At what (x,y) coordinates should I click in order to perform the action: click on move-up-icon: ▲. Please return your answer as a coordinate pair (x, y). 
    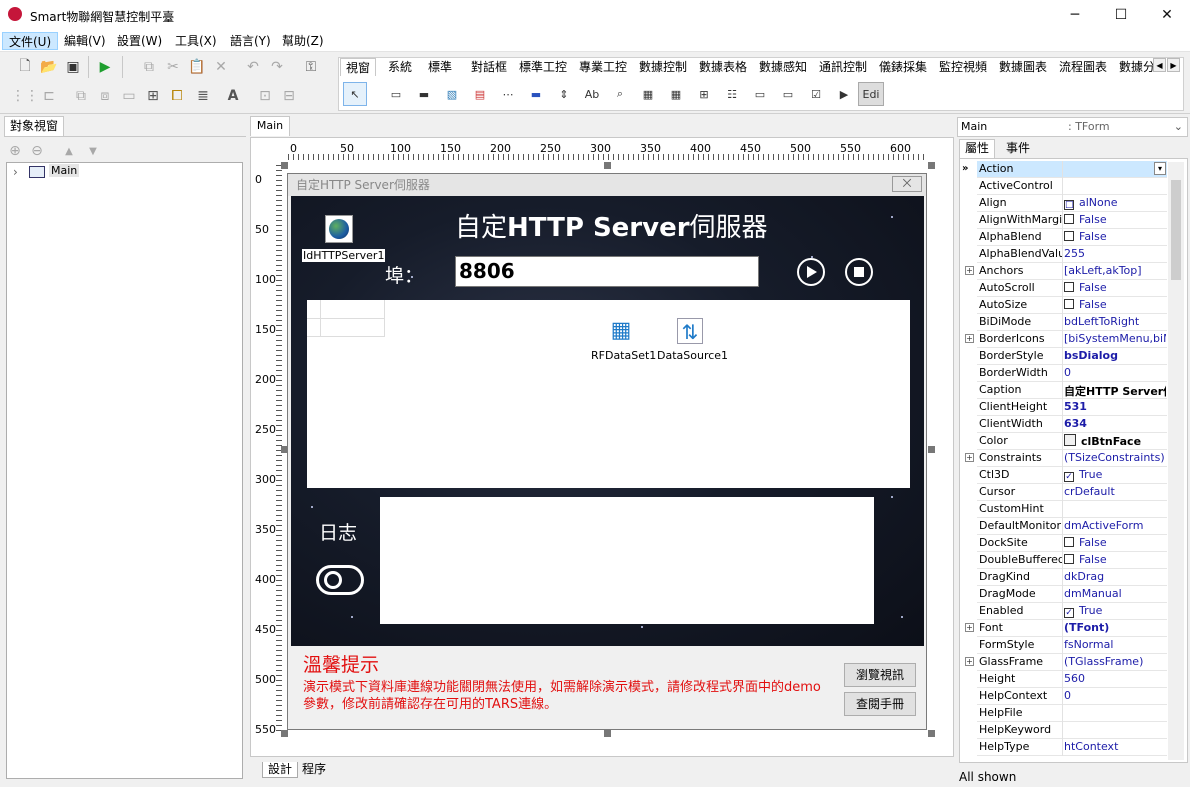
    Looking at the image, I should click on (69, 151).